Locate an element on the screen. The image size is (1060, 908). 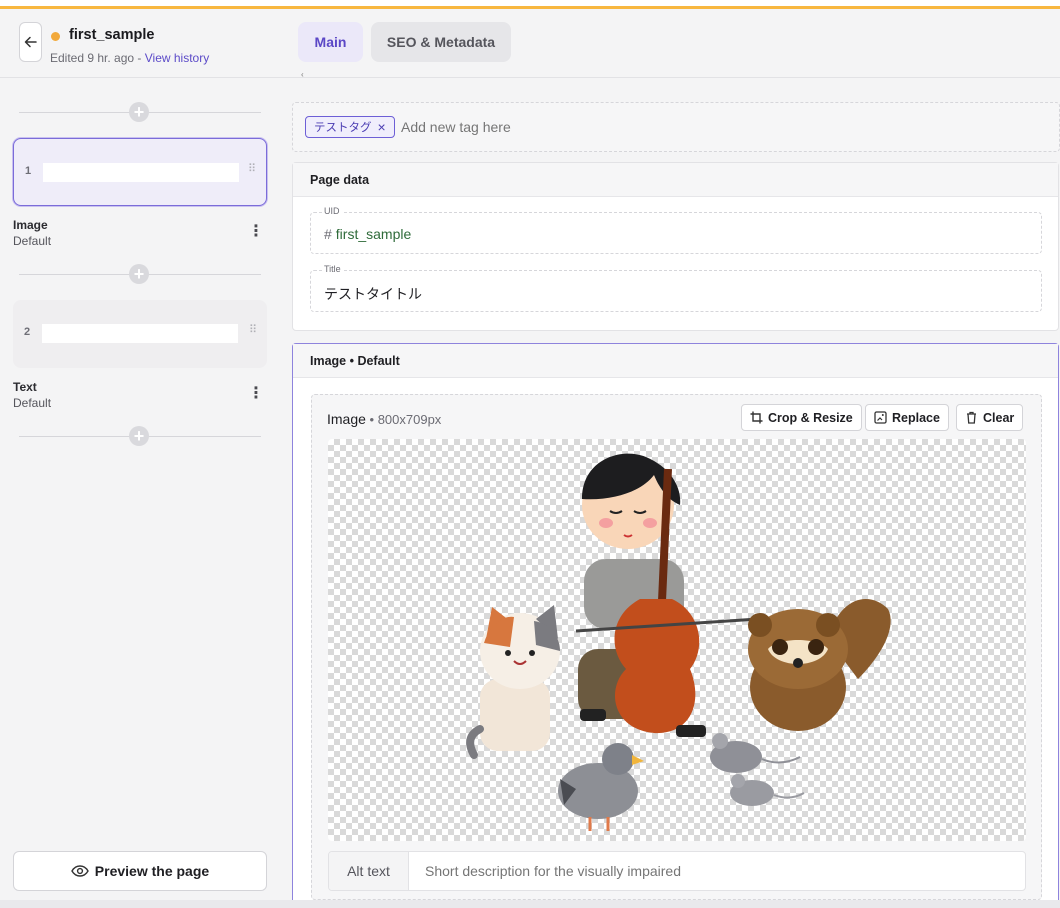
top-accent-bar is located at coordinates (530, 4).